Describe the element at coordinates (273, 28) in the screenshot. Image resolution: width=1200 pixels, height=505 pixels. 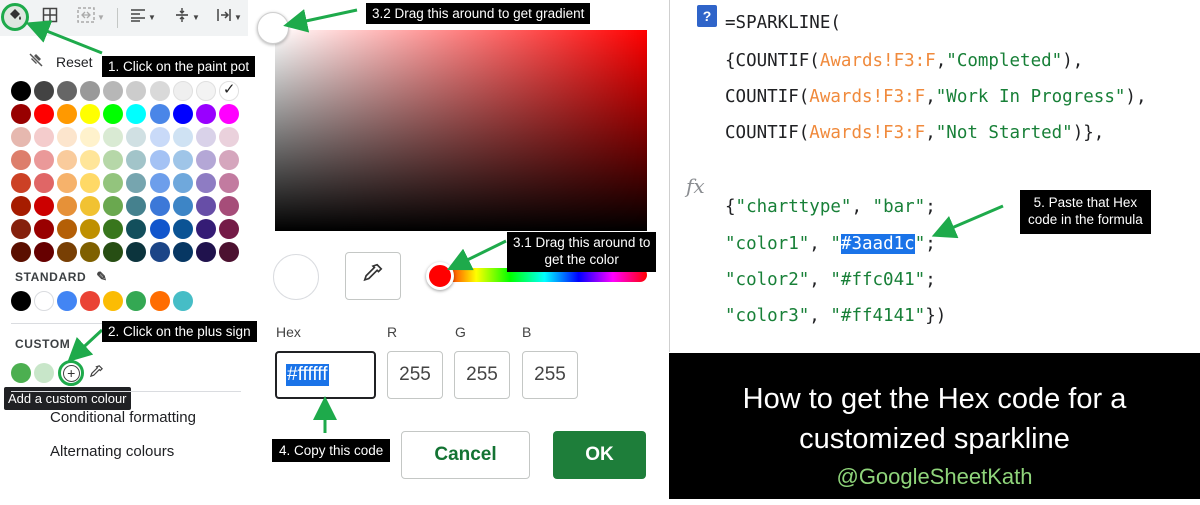
I see `gradient-handle` at that location.